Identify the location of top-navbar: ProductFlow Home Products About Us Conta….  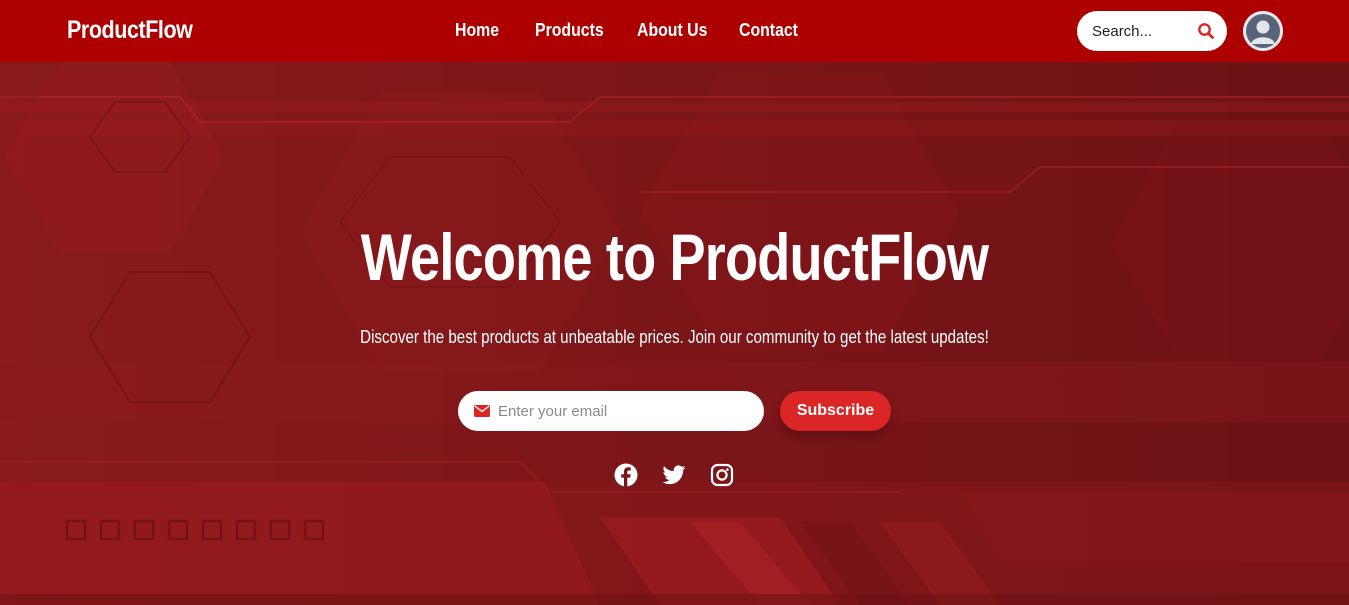
(674, 31).